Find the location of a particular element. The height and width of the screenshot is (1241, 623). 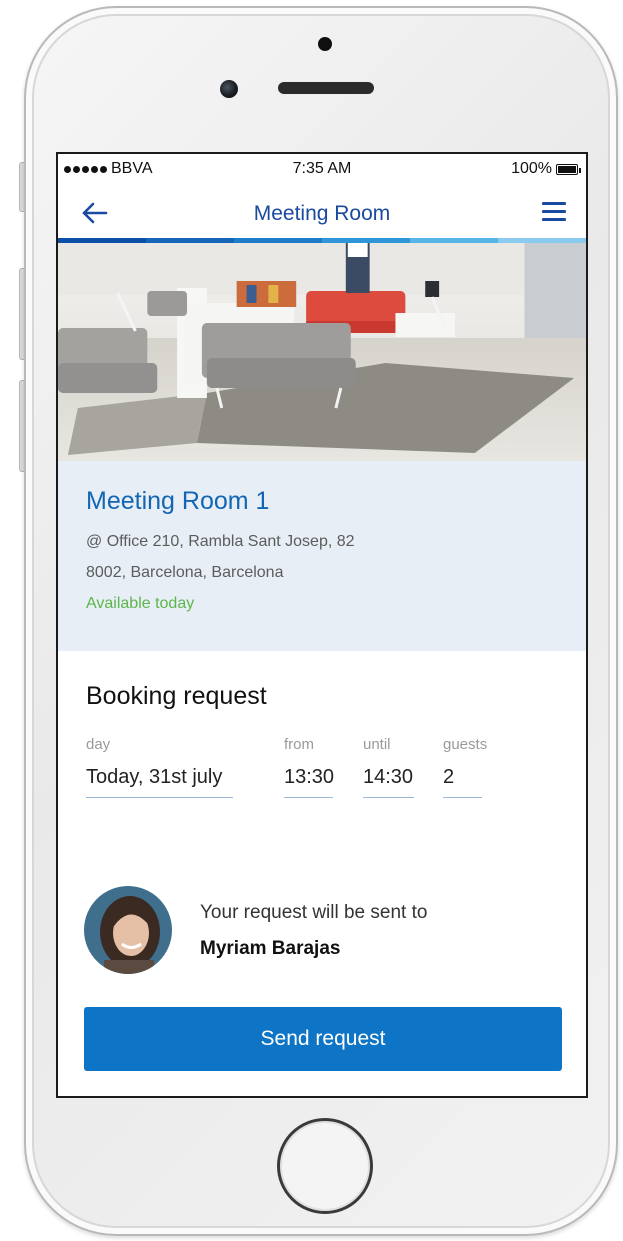

day-value: Today, 31st july is located at coordinates (159, 777).